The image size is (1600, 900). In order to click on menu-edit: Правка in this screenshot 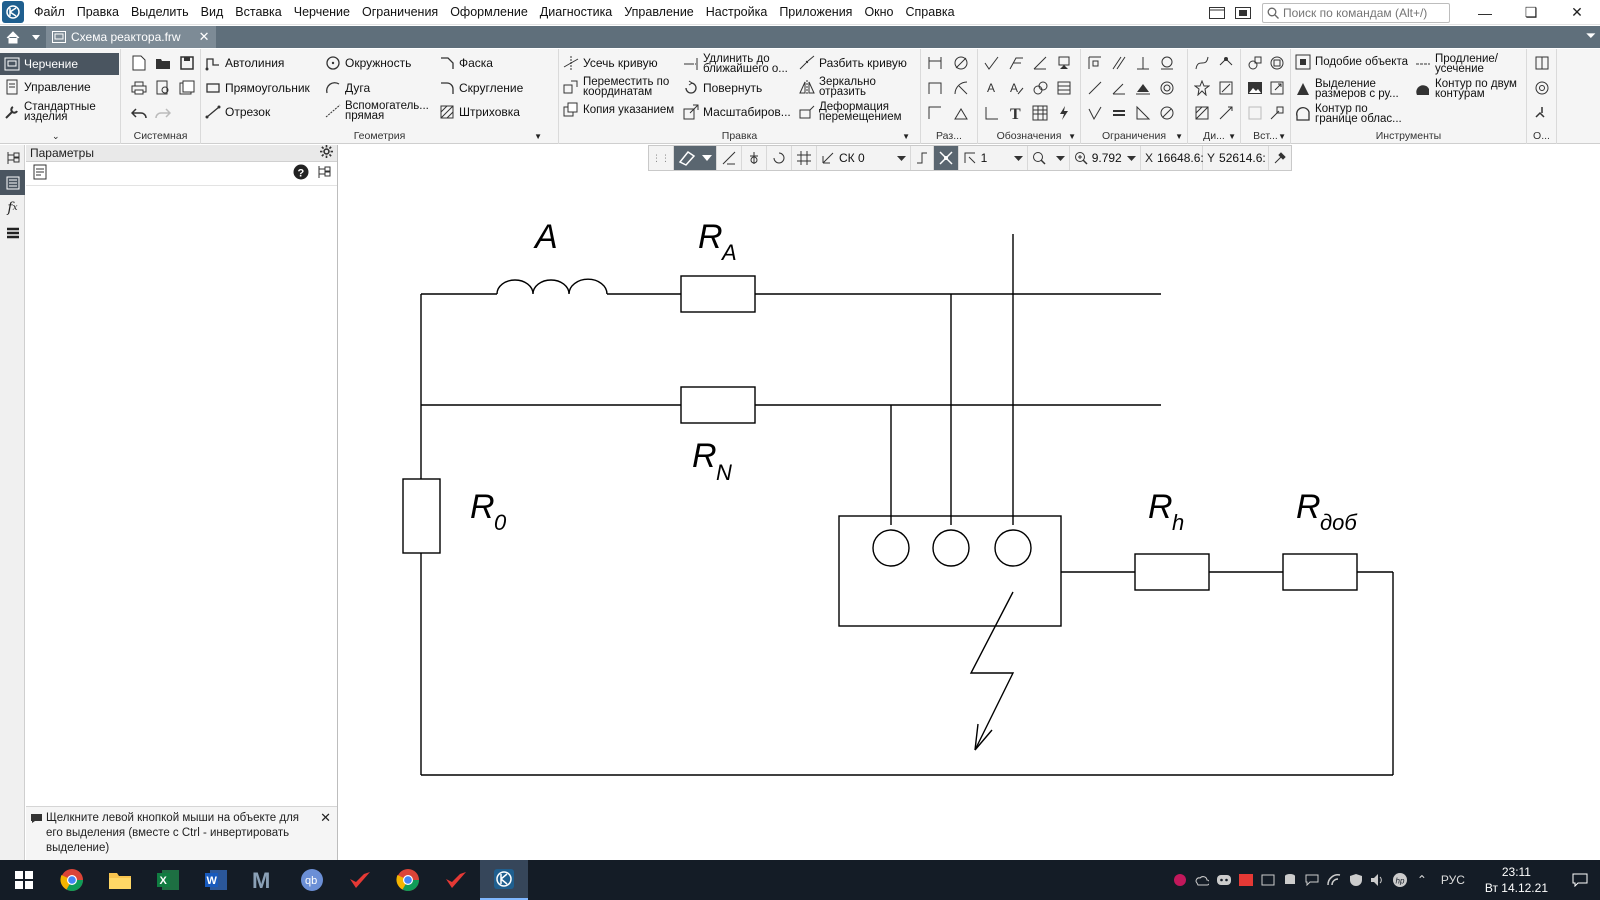, I will do `click(98, 12)`.